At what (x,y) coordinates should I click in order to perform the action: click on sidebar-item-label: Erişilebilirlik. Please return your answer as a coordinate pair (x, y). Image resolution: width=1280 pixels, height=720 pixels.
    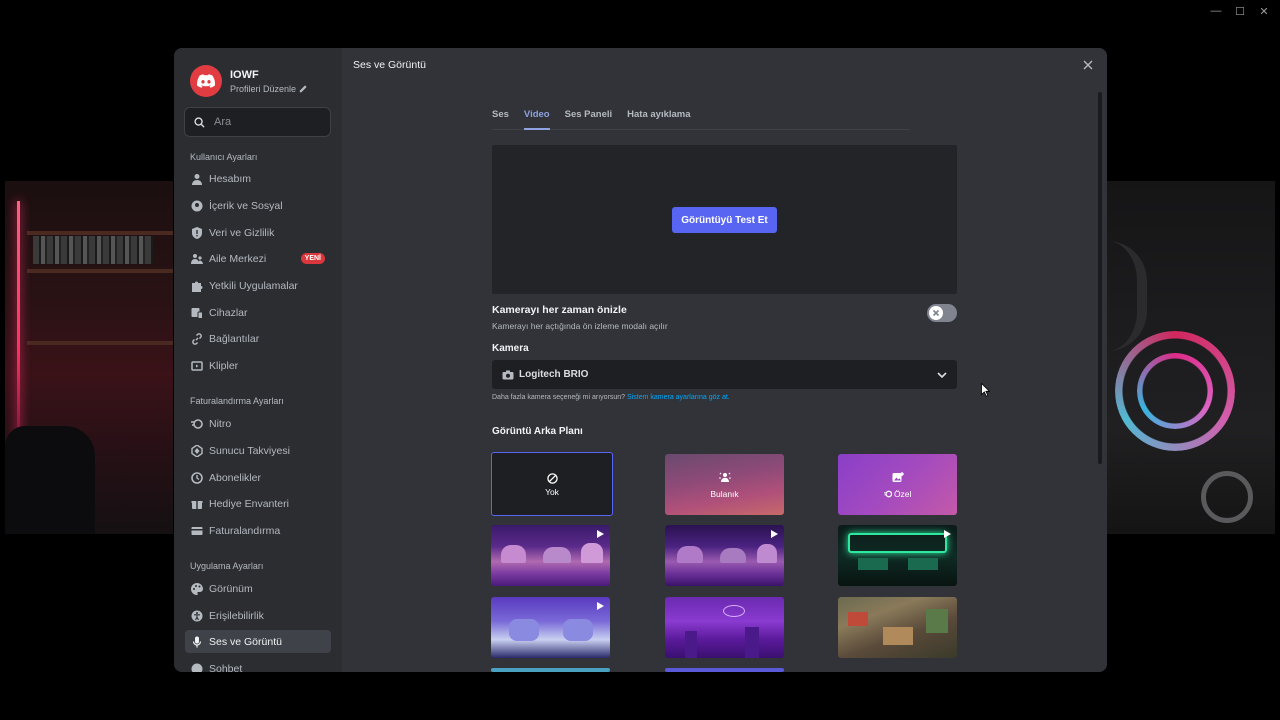
    Looking at the image, I should click on (236, 615).